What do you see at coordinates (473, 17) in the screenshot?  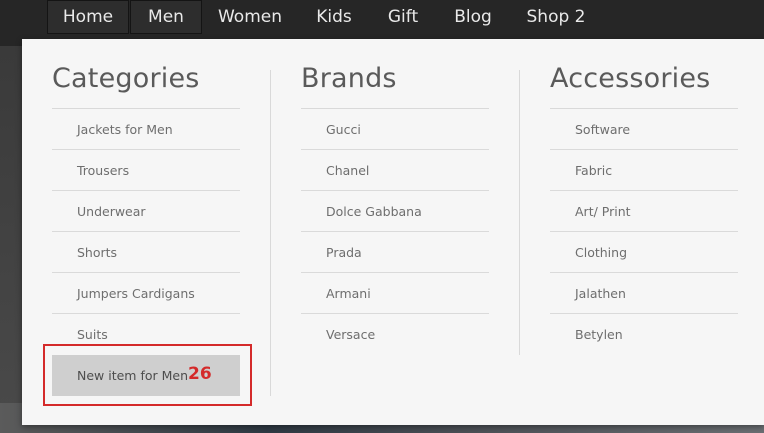 I see `nav-item-blog: Blog` at bounding box center [473, 17].